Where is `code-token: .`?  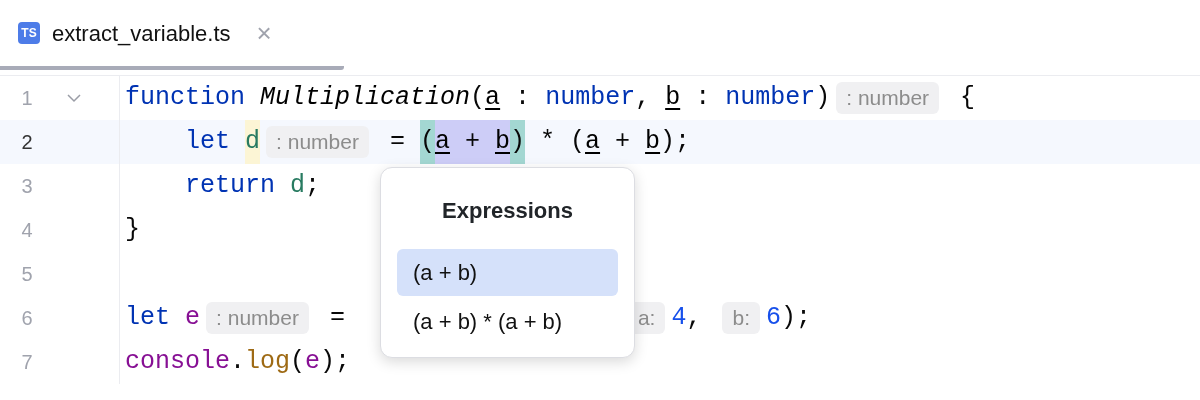
code-token: . is located at coordinates (238, 362).